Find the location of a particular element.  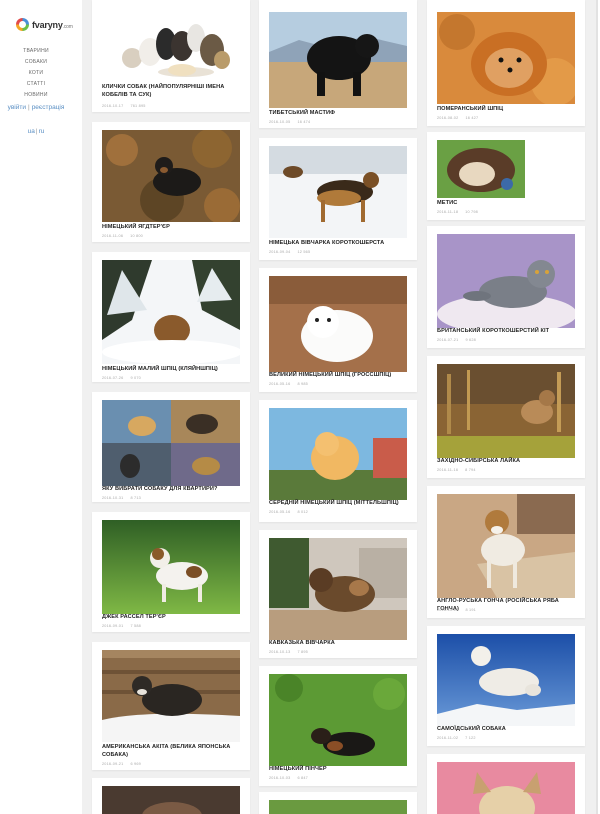

article-views: 16 427 is located at coordinates (472, 118).